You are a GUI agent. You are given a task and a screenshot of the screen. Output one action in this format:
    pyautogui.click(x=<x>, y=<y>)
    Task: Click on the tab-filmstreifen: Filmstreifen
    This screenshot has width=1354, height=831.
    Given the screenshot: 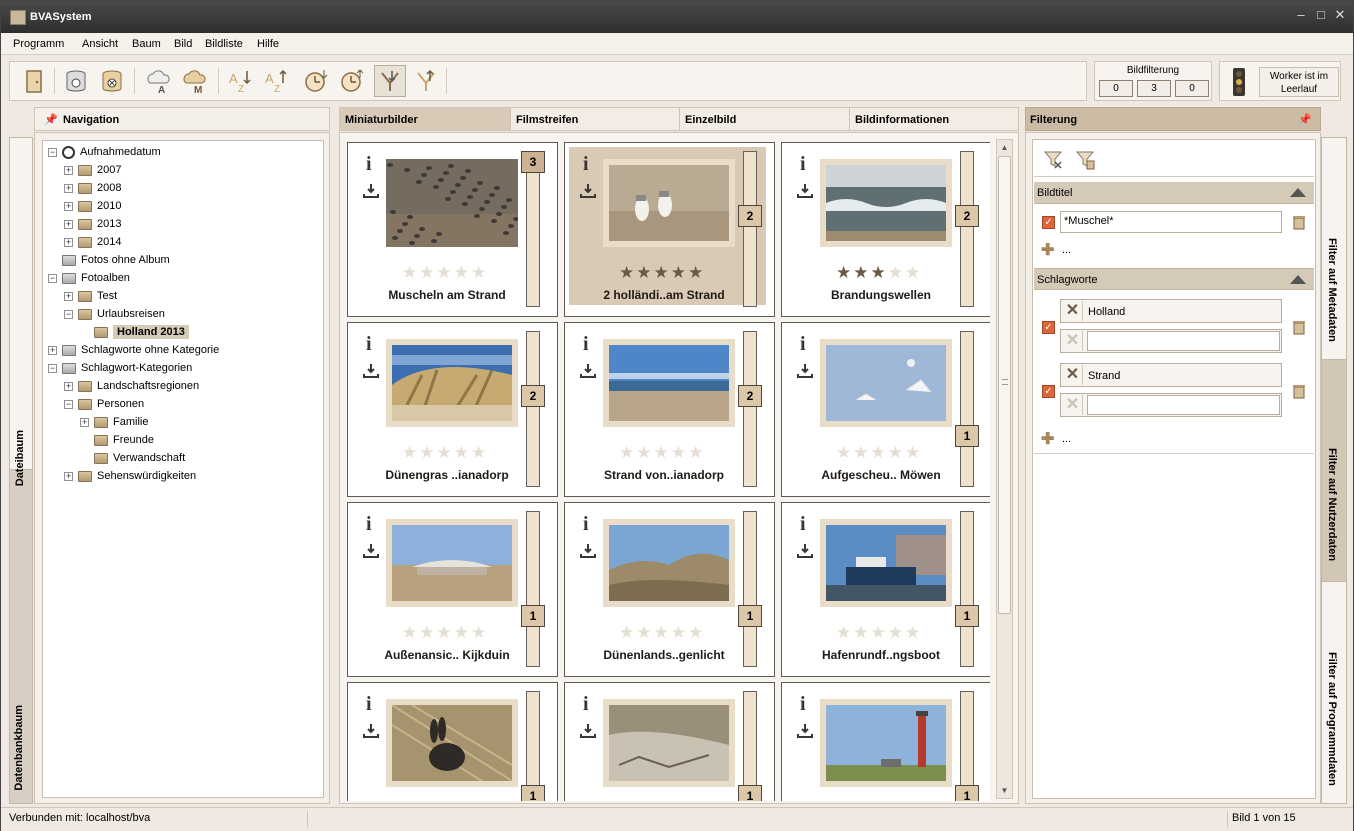 What is the action you would take?
    pyautogui.click(x=595, y=119)
    